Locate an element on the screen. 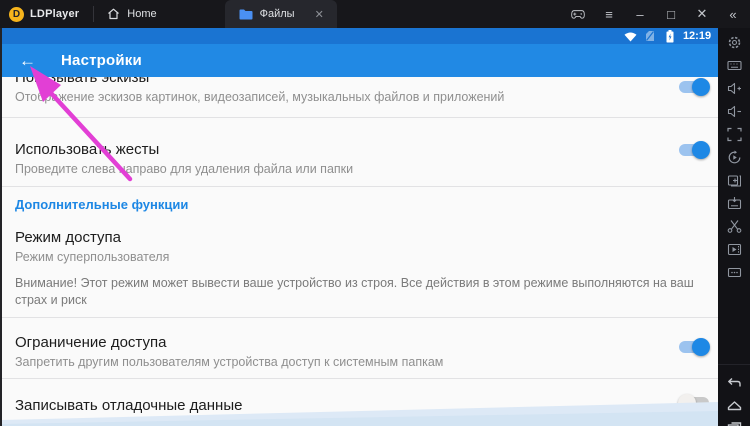 This screenshot has width=750, height=426. nav-recents-icon is located at coordinates (734, 423).